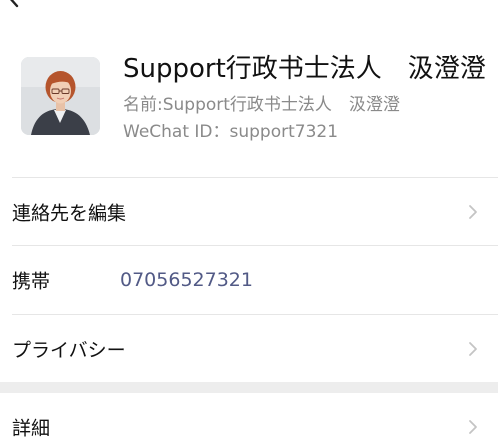  Describe the element at coordinates (31, 281) in the screenshot. I see `row-mobile-label: 携帯` at that location.